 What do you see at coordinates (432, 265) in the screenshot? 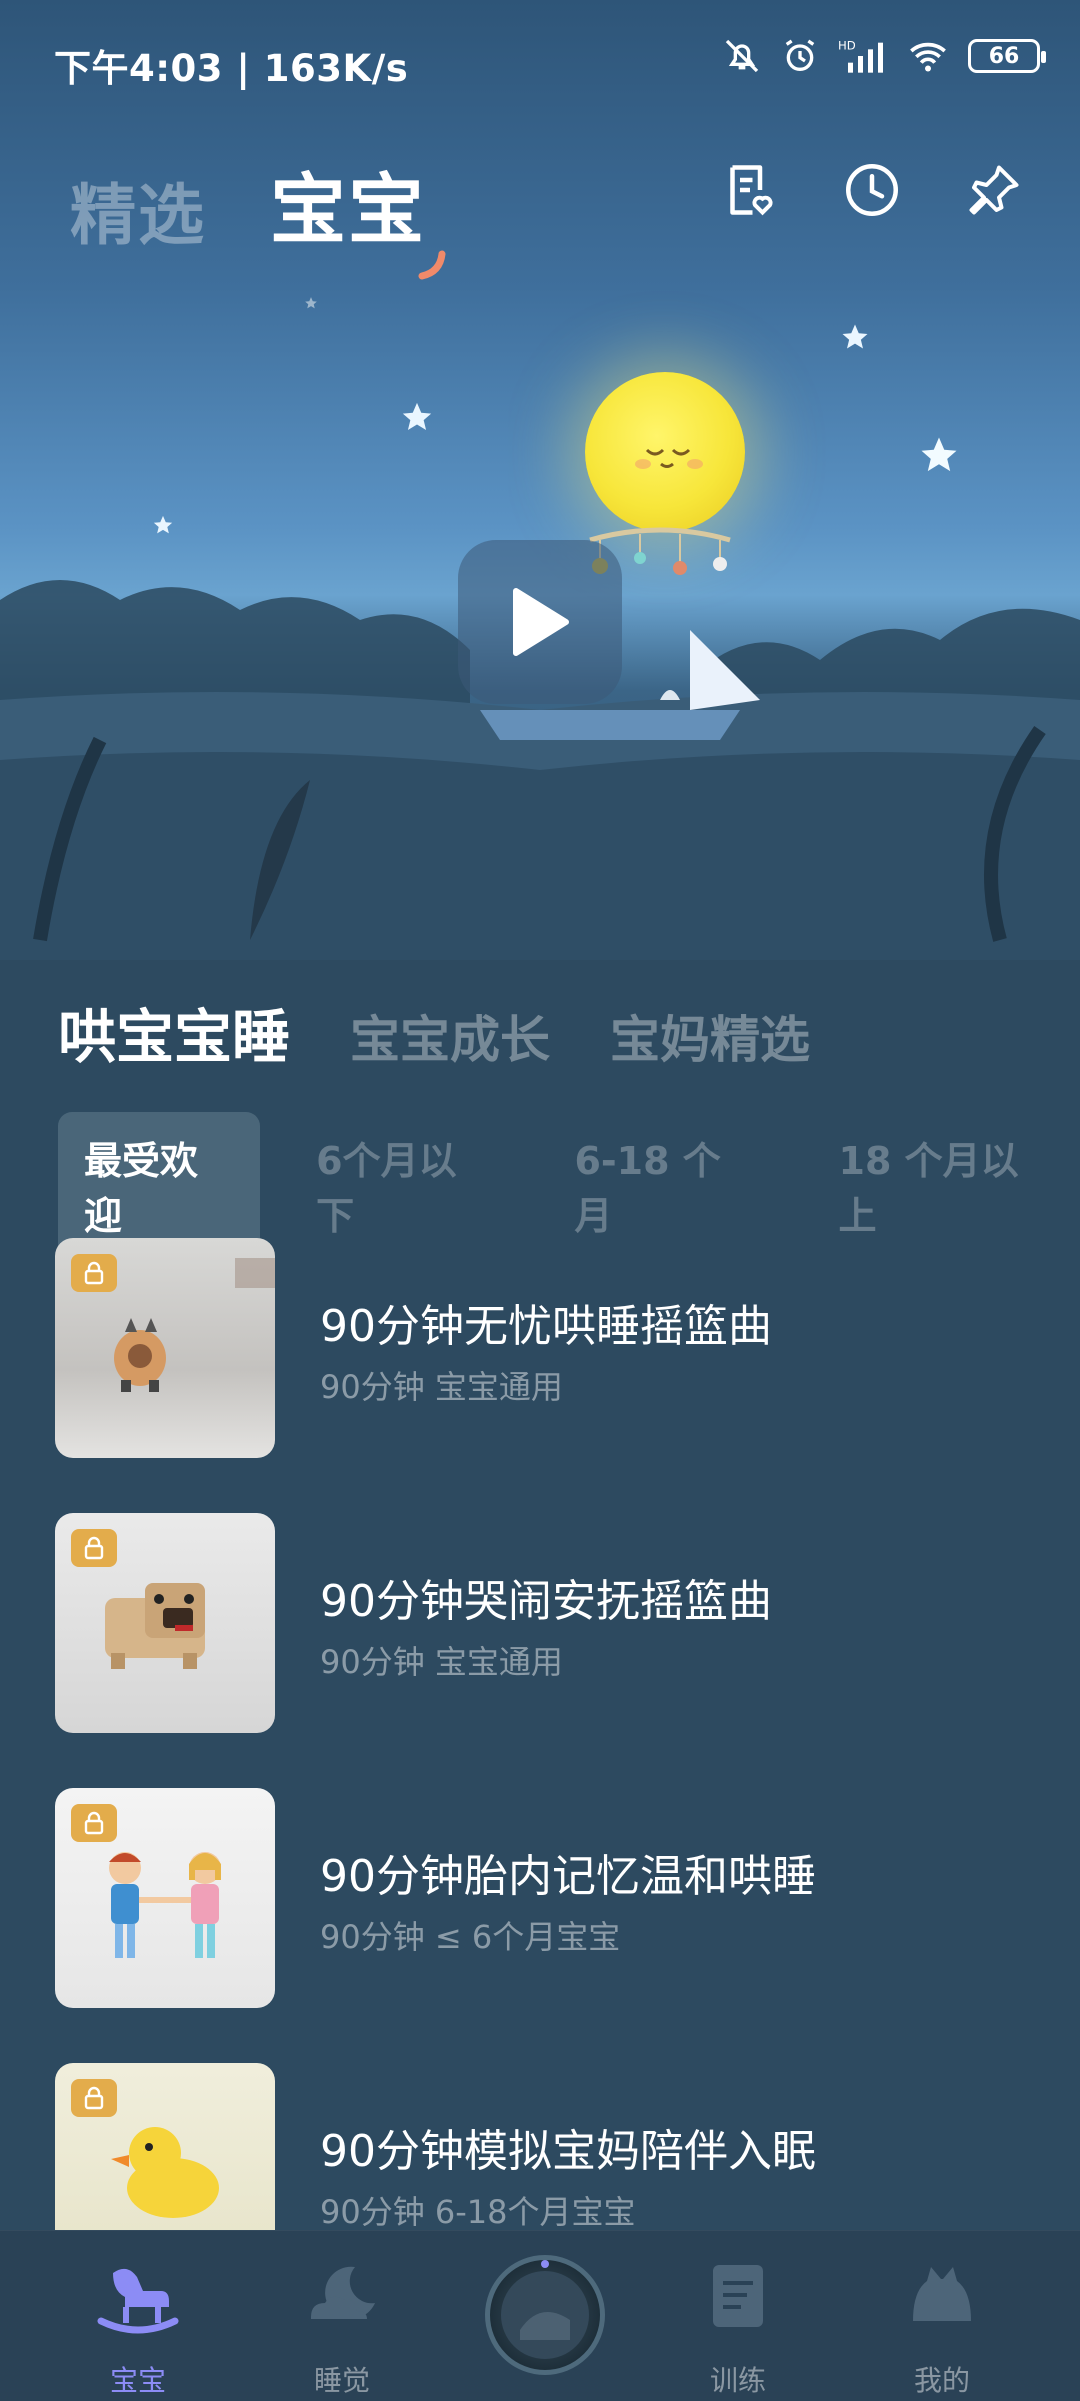
I see `tab-indicator-icon` at bounding box center [432, 265].